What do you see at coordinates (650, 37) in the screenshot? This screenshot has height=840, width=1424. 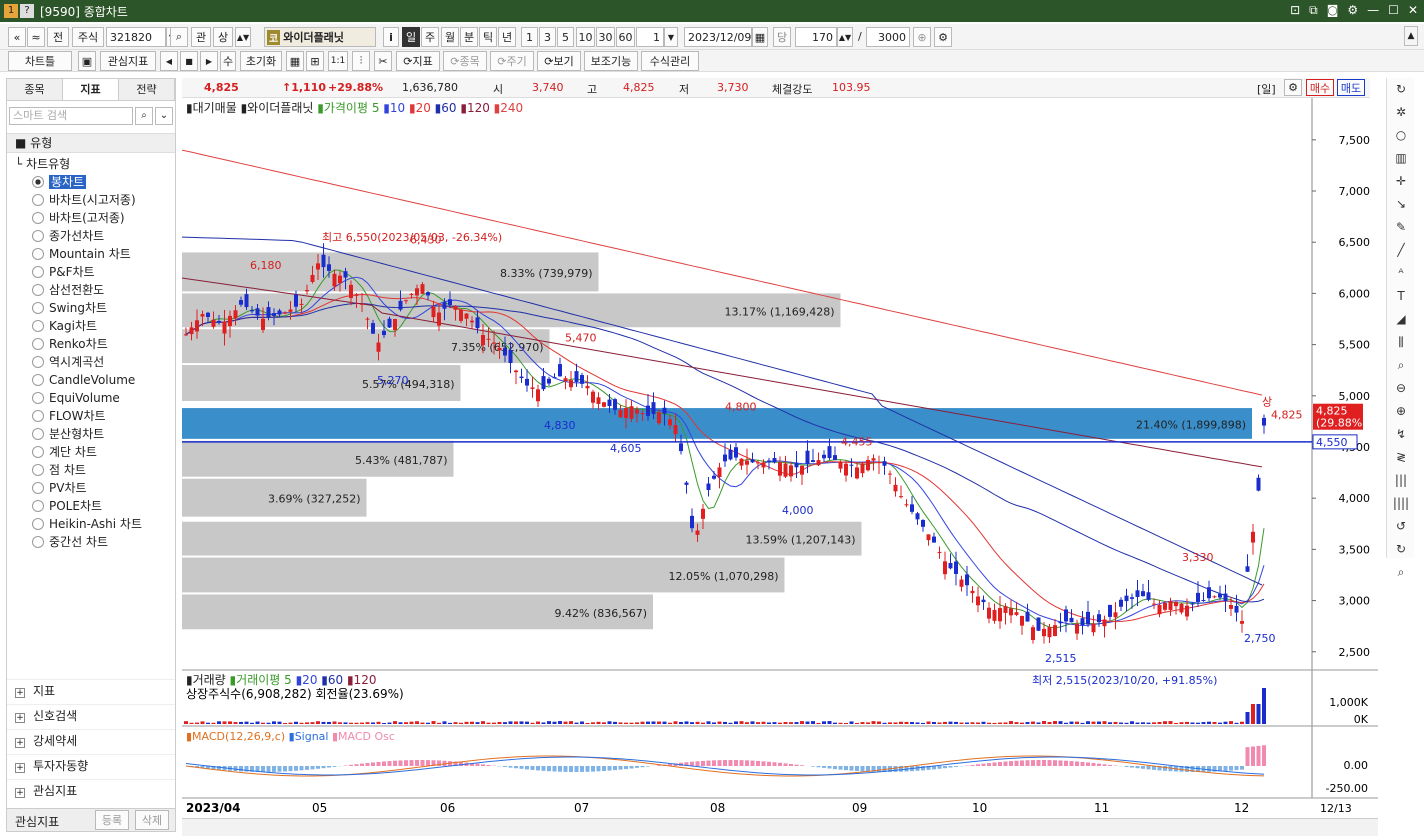 I see `period-count-select: 1` at bounding box center [650, 37].